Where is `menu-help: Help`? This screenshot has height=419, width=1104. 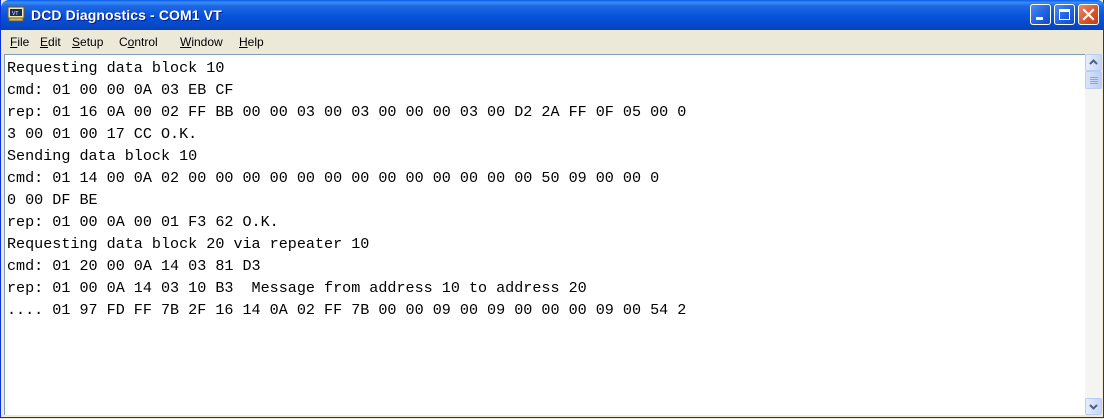 menu-help: Help is located at coordinates (251, 42).